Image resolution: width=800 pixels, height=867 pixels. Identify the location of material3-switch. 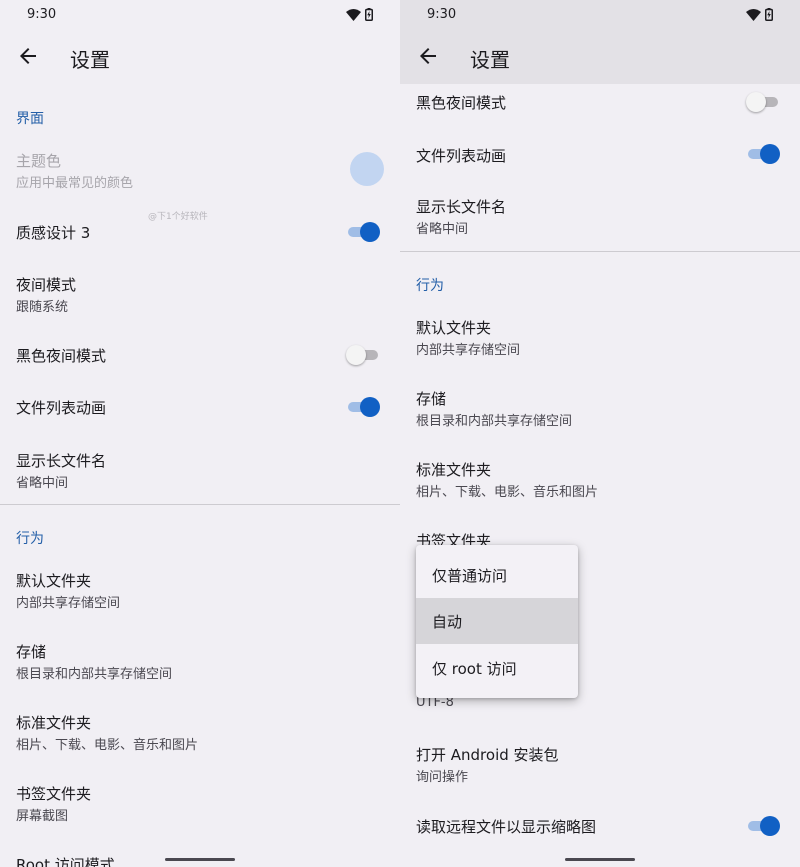
(363, 232).